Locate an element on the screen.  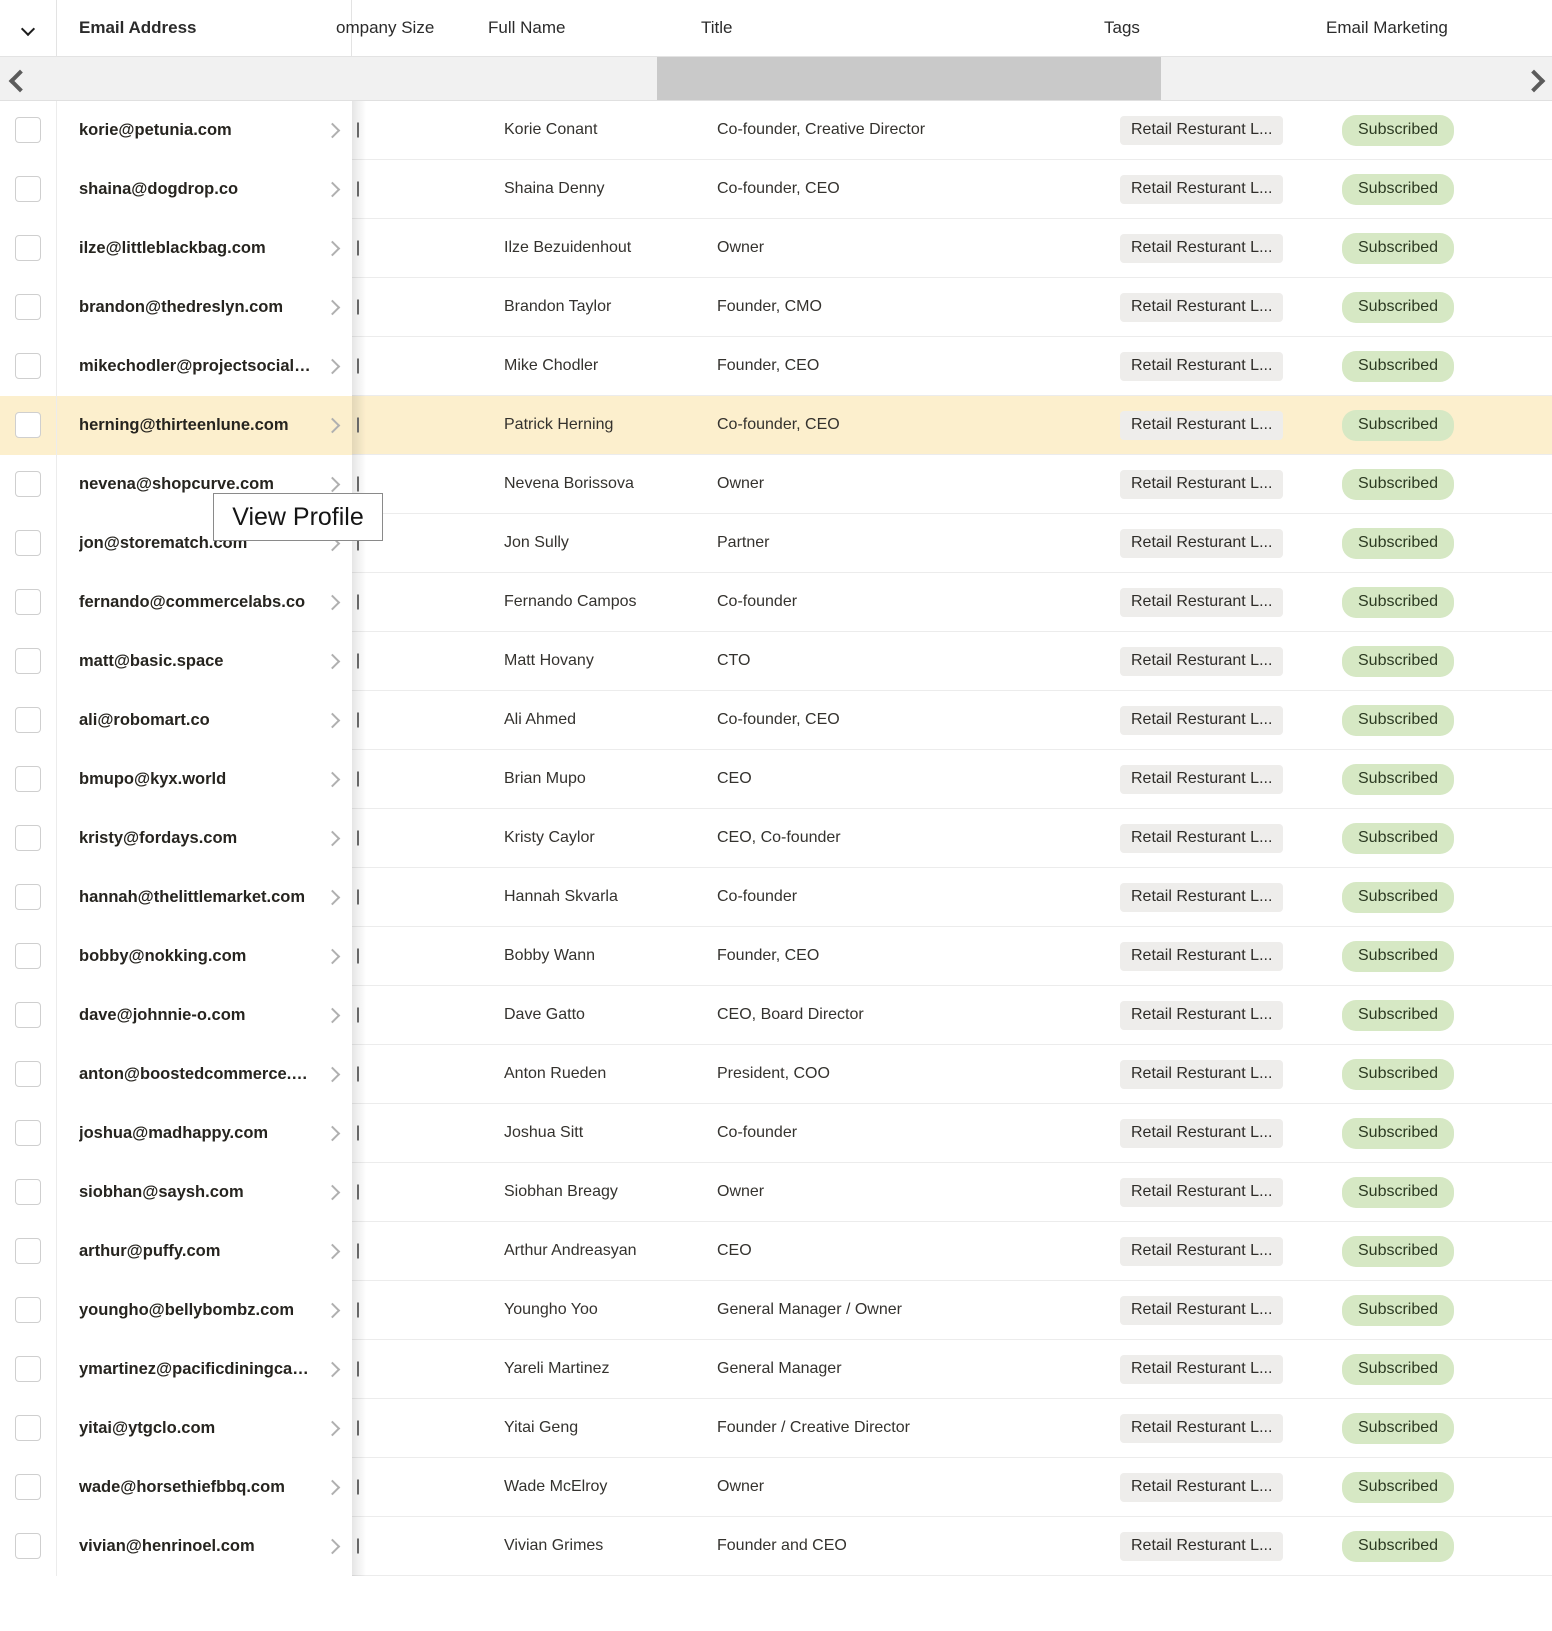
cell-email-address: yitai@ytgclo.com is located at coordinates (204, 1428).